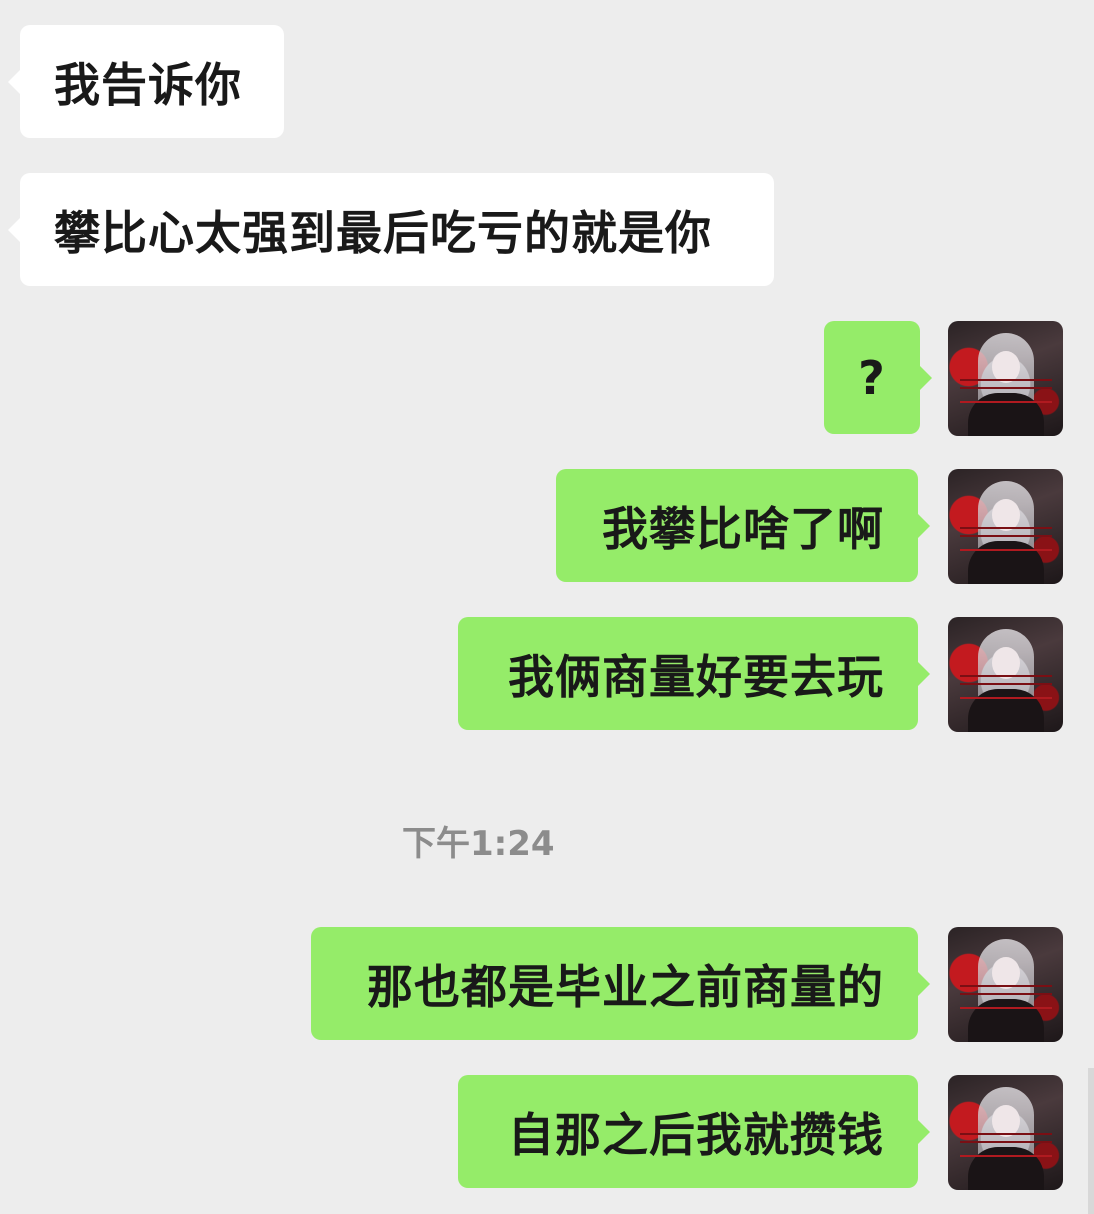  I want to click on incoming-message: 攀比心太强到最后吃亏的就是你, so click(391, 229).